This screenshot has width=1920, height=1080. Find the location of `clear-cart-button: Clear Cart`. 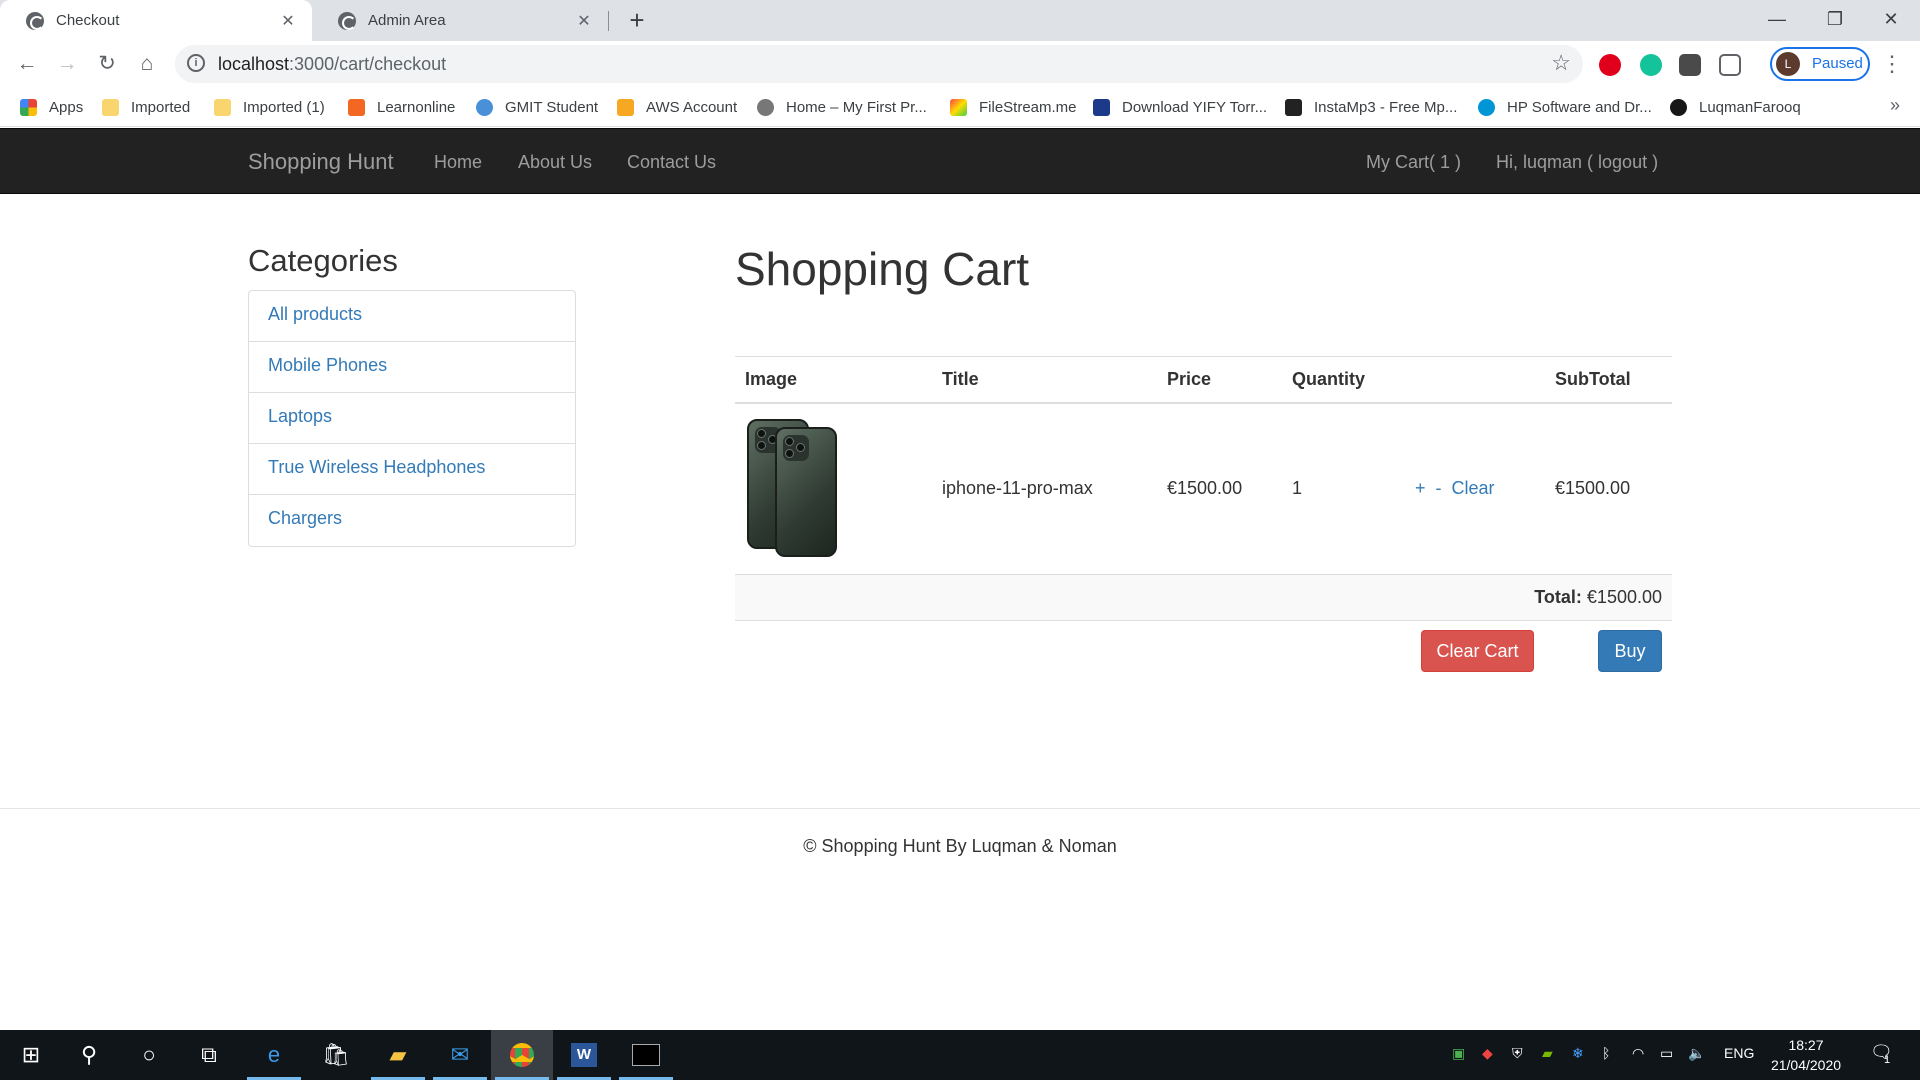

clear-cart-button: Clear Cart is located at coordinates (1477, 651).